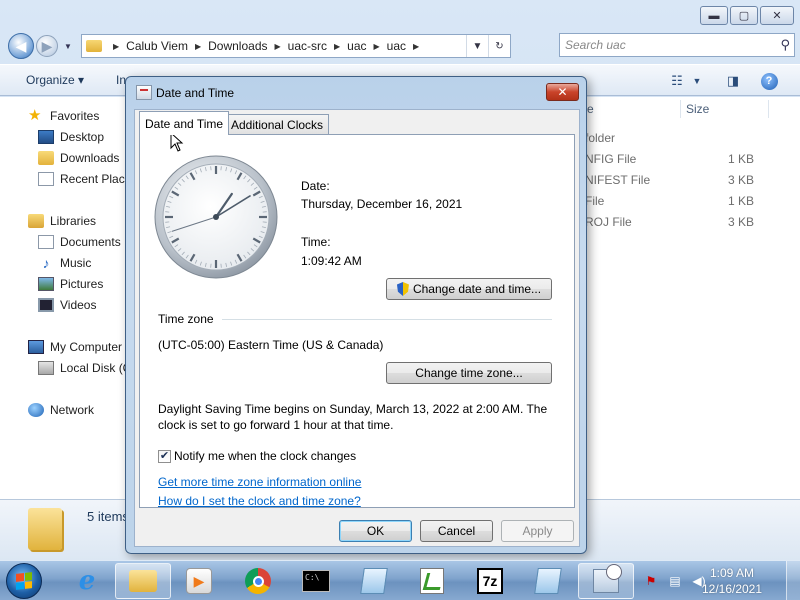 This screenshot has height=600, width=800. I want to click on file-type-cell: NFIG File, so click(610, 159).